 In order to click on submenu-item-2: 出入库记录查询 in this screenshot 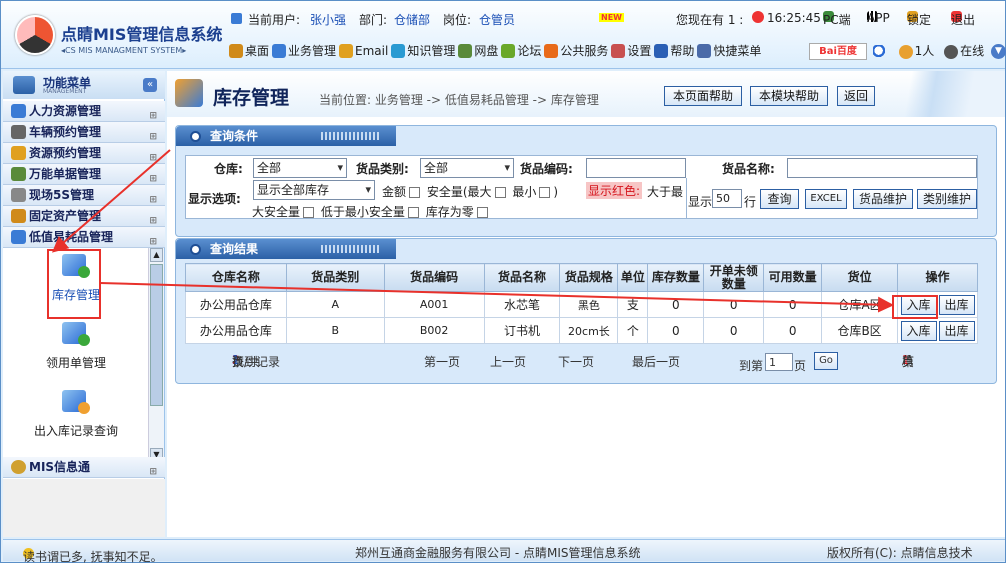, I will do `click(76, 412)`.